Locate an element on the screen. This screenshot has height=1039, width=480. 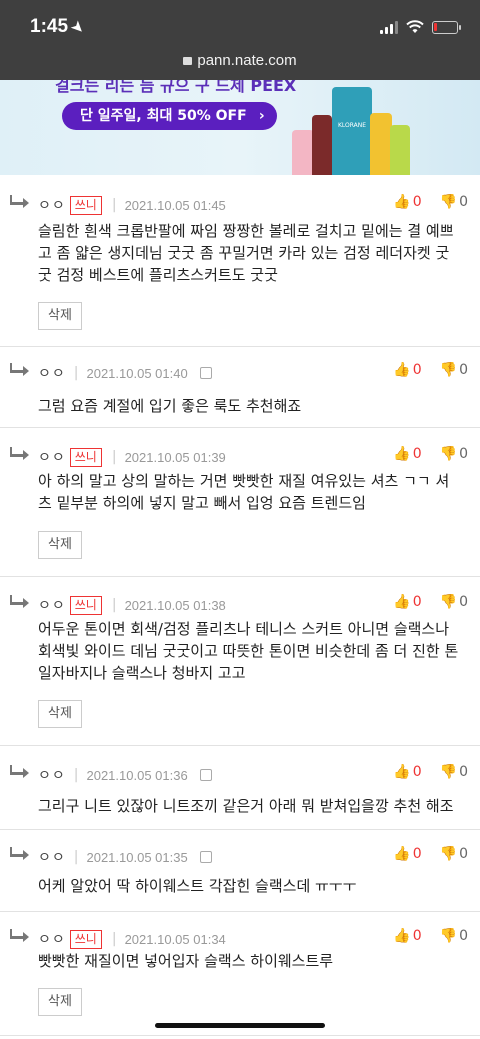
banner-cta-button: 단 일주일, 최대 50% OFF › is located at coordinates (169, 116).